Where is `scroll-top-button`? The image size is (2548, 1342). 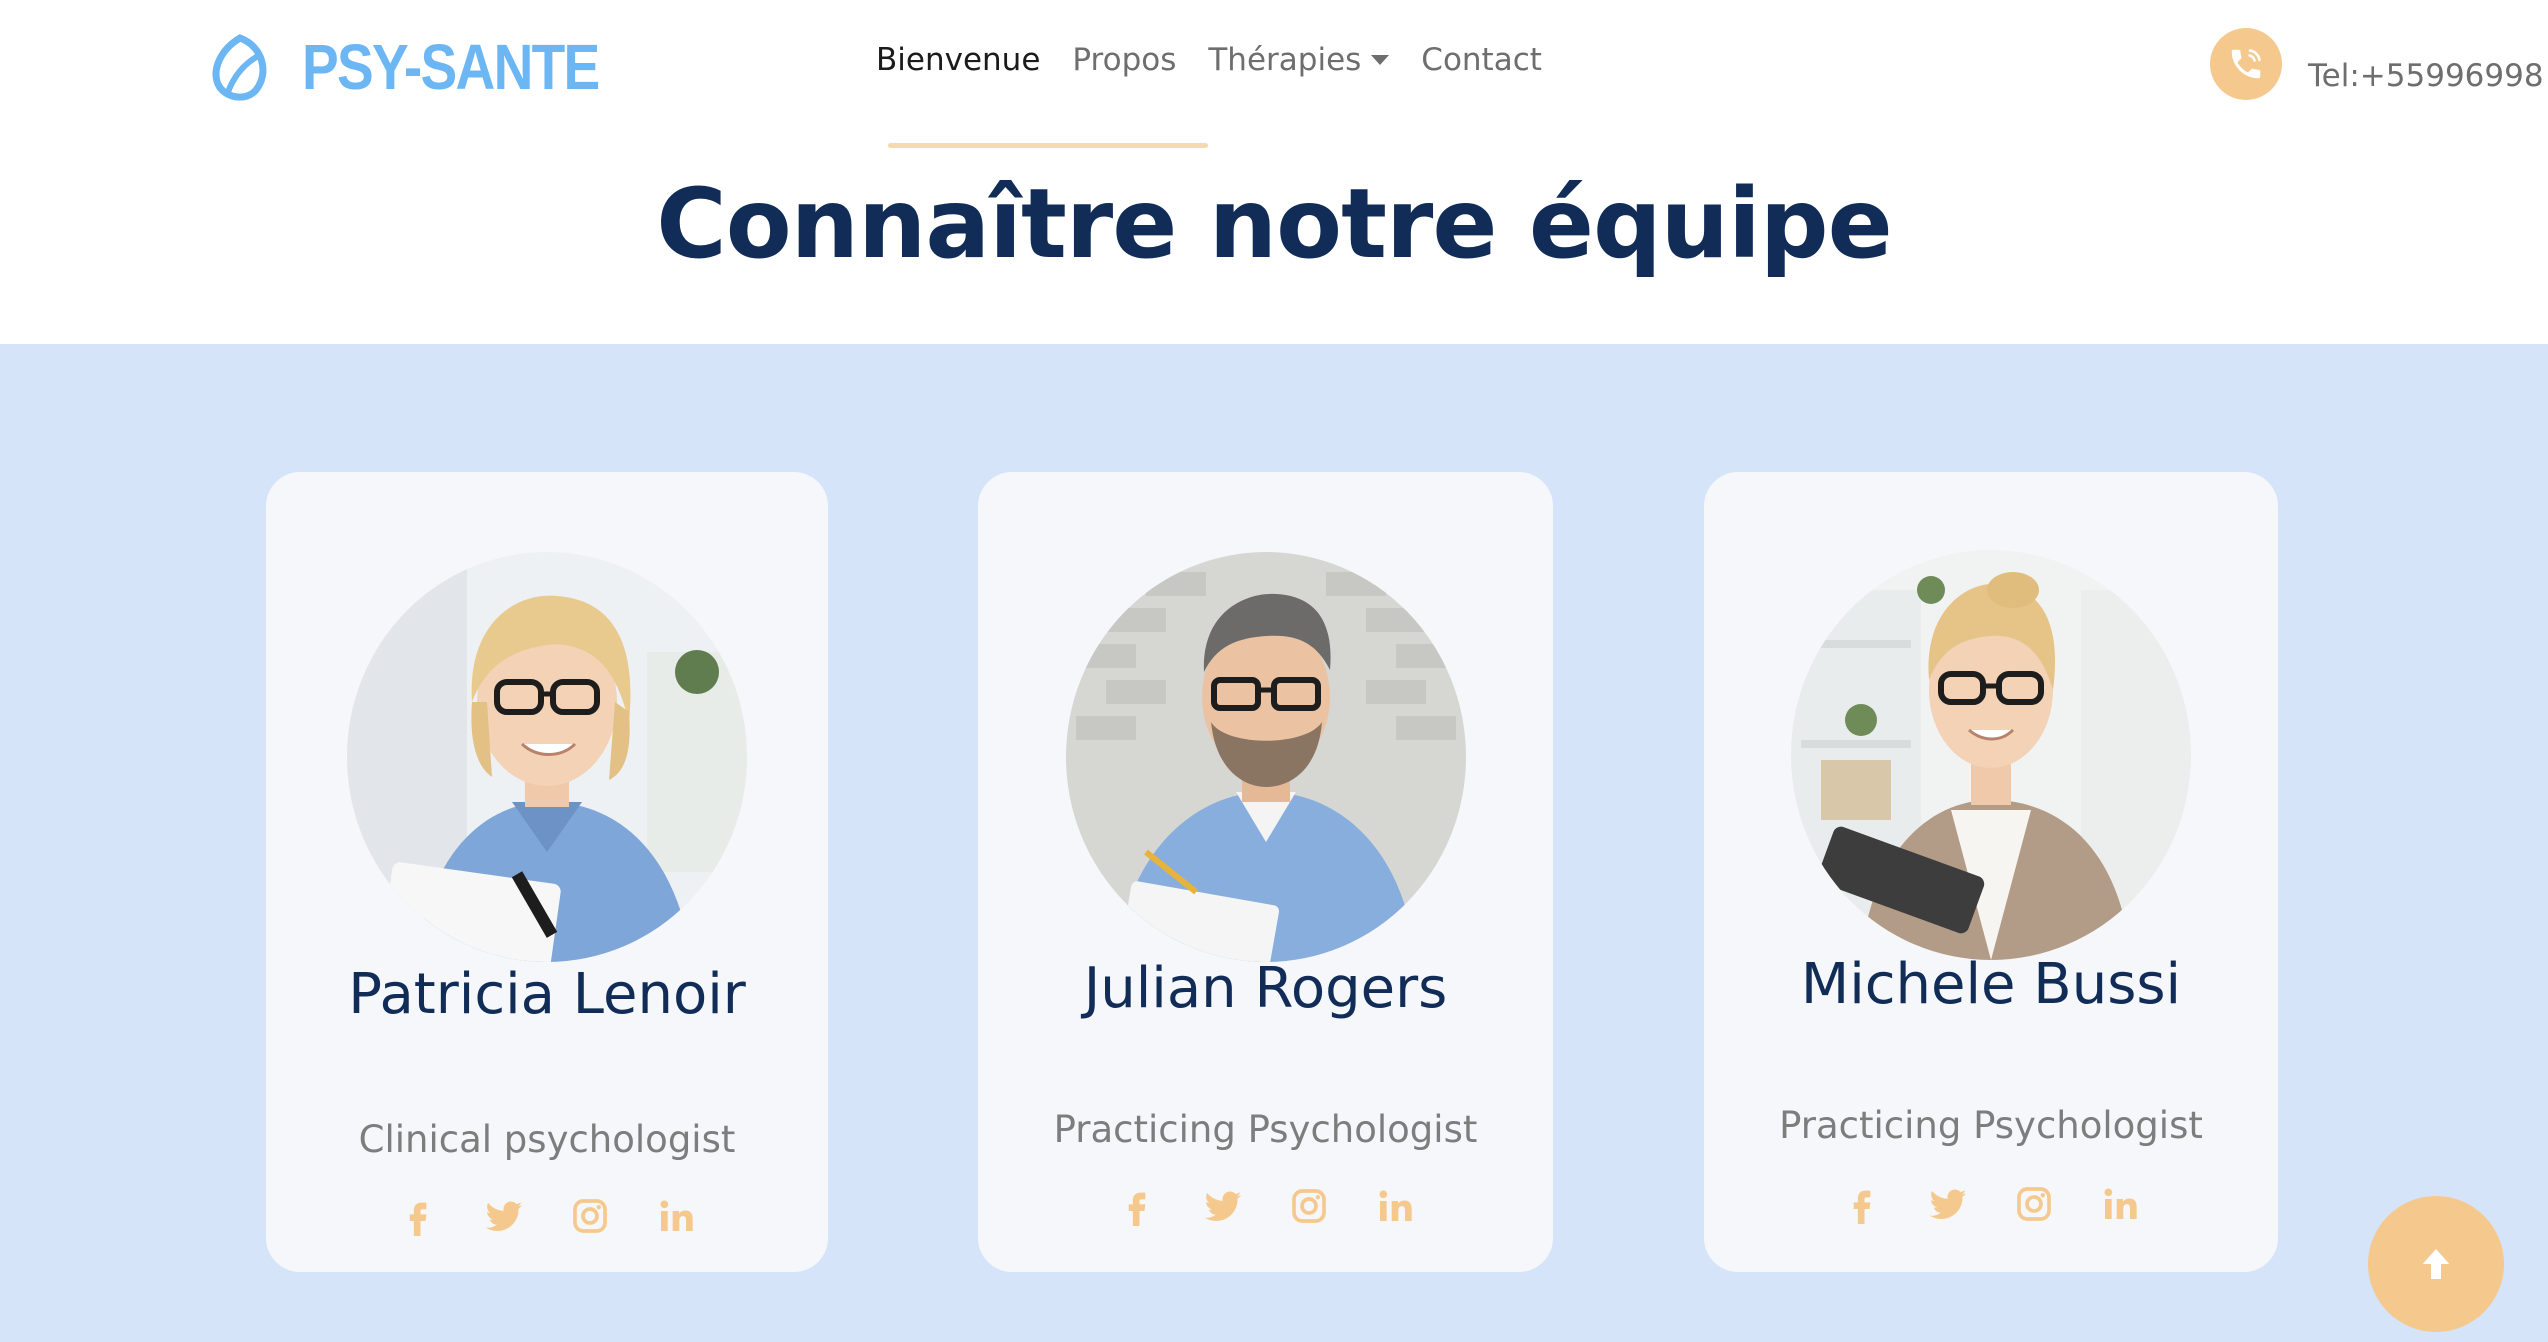
scroll-top-button is located at coordinates (2436, 1264).